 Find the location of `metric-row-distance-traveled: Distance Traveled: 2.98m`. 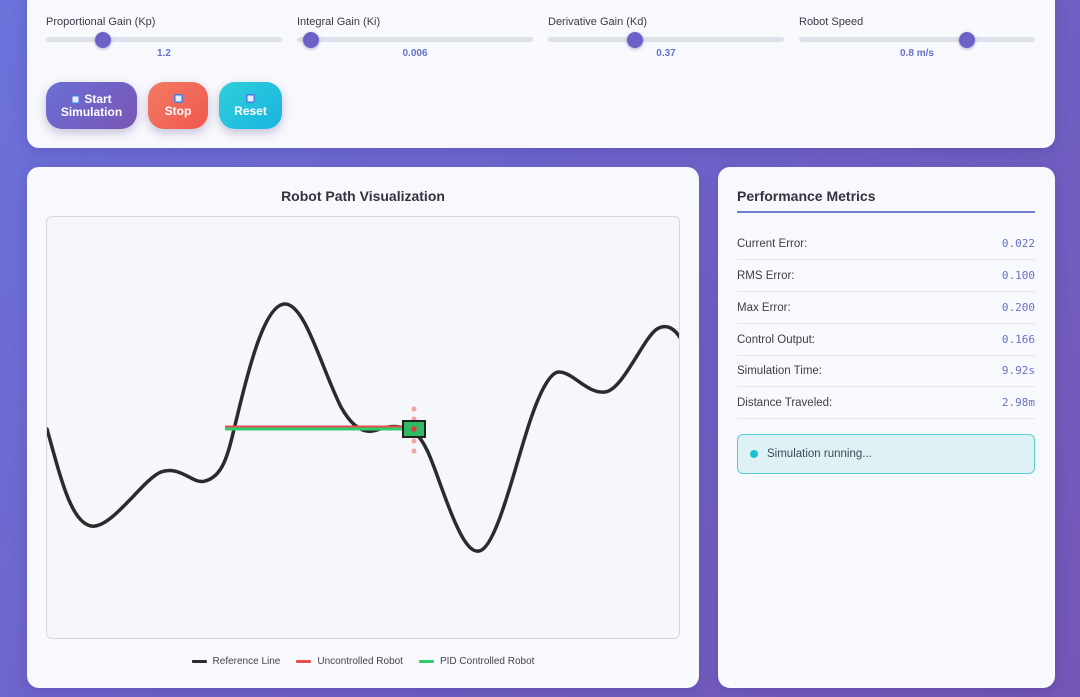

metric-row-distance-traveled: Distance Traveled: 2.98m is located at coordinates (886, 403).